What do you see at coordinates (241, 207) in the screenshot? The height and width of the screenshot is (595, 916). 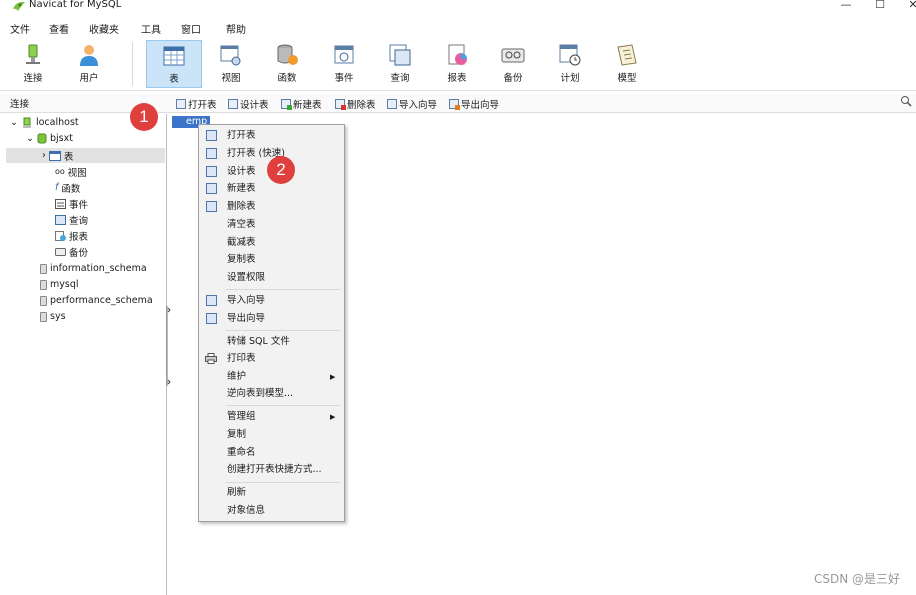 I see `menu-delete-table: 删除表` at bounding box center [241, 207].